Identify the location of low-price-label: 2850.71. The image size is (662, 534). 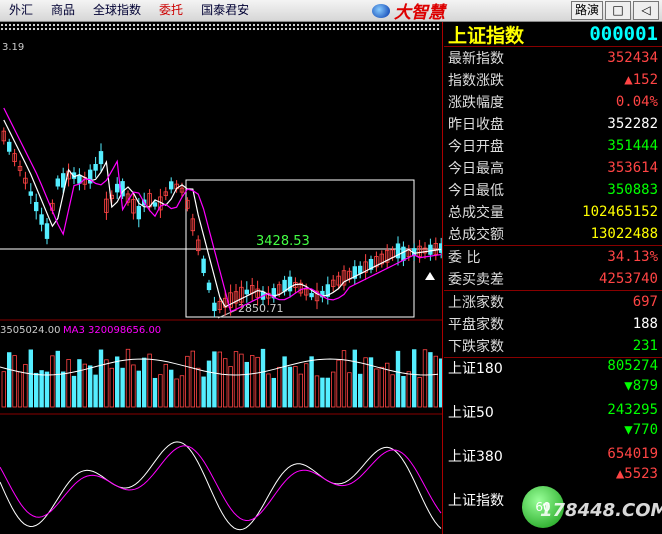
(261, 308).